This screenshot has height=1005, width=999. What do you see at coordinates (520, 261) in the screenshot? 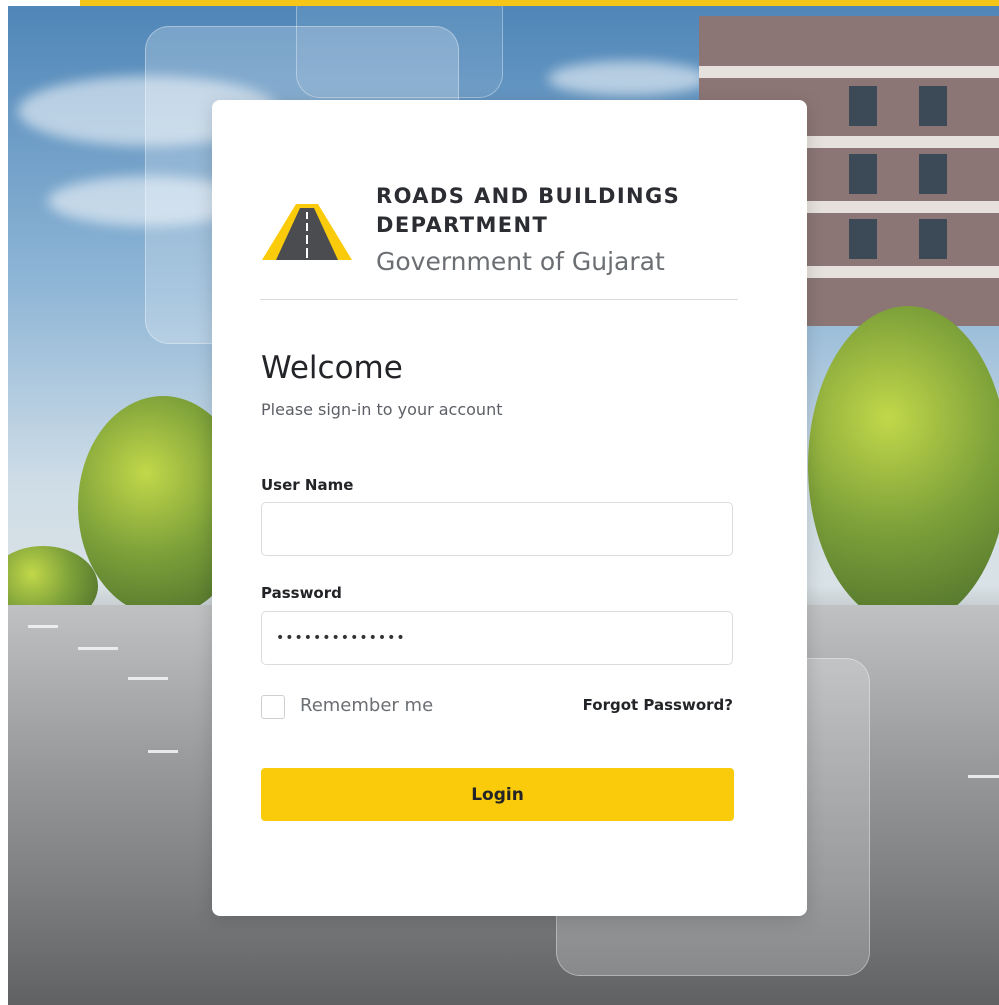
I see `brand-subtitle: Government of Gujarat` at bounding box center [520, 261].